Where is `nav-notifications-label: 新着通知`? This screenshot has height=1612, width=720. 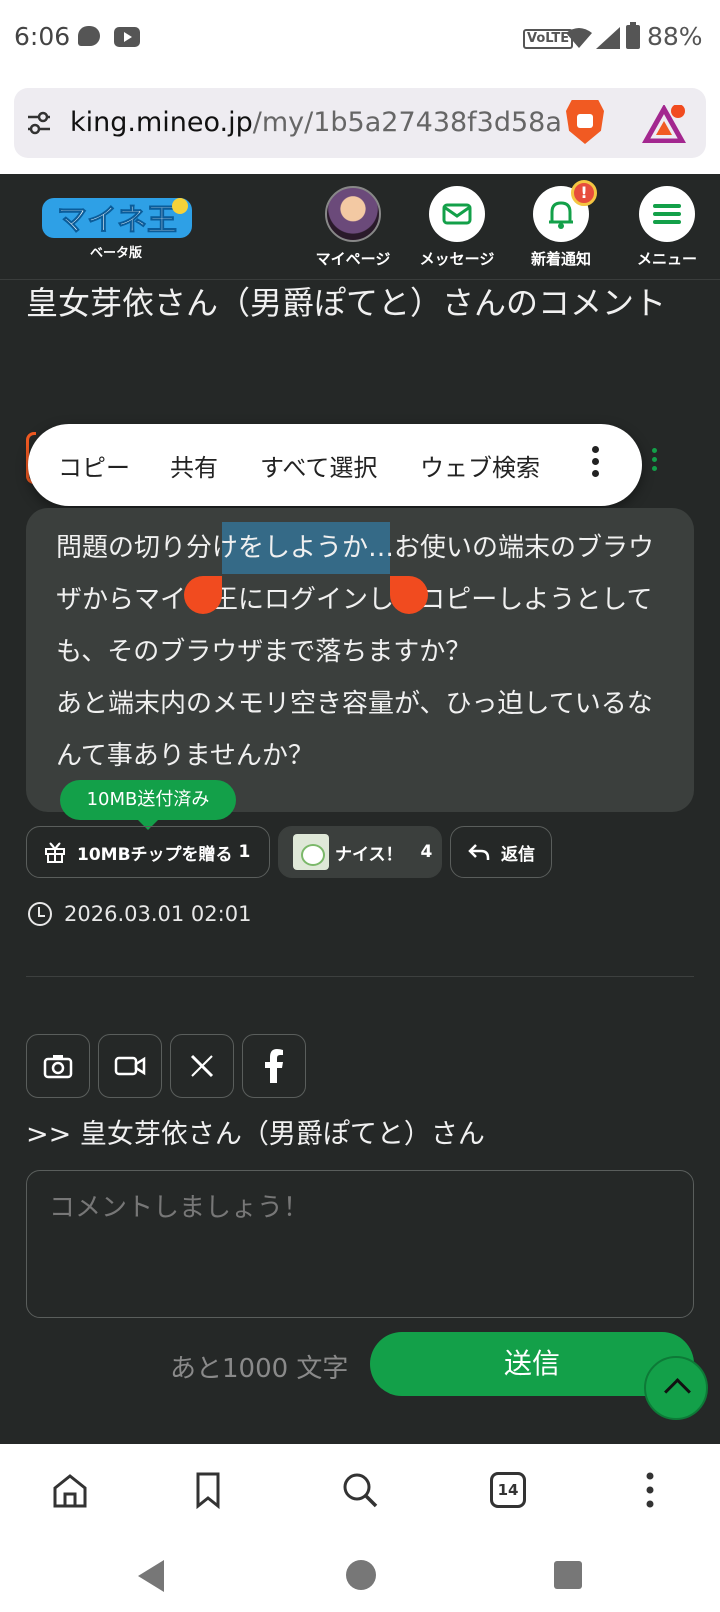
nav-notifications-label: 新着通知 is located at coordinates (560, 259).